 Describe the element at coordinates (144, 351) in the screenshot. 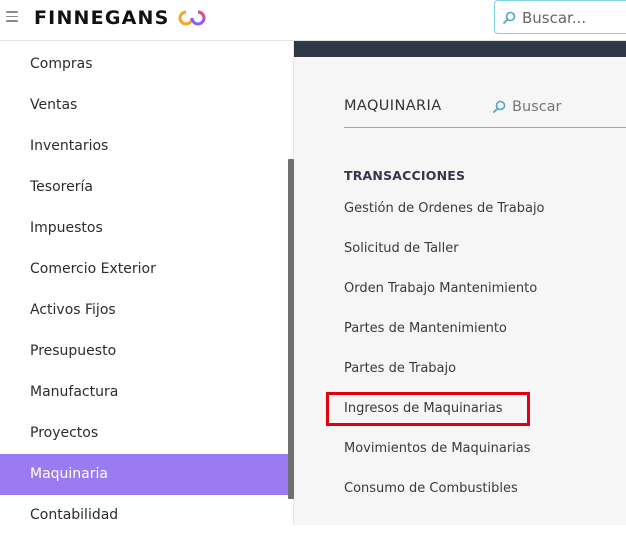

I see `sidebar-item-presupuesto: Presupuesto` at that location.